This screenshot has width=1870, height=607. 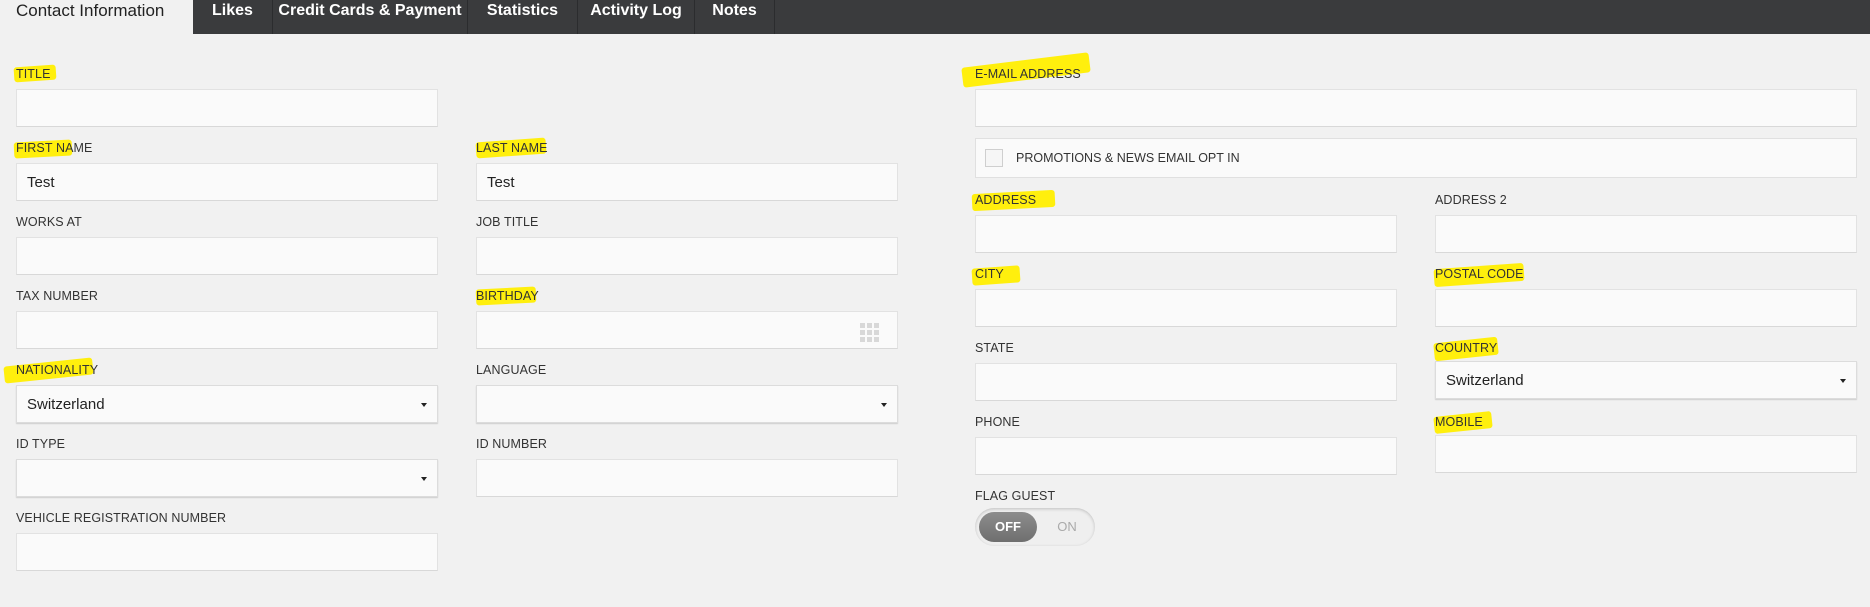 I want to click on email-input, so click(x=1416, y=108).